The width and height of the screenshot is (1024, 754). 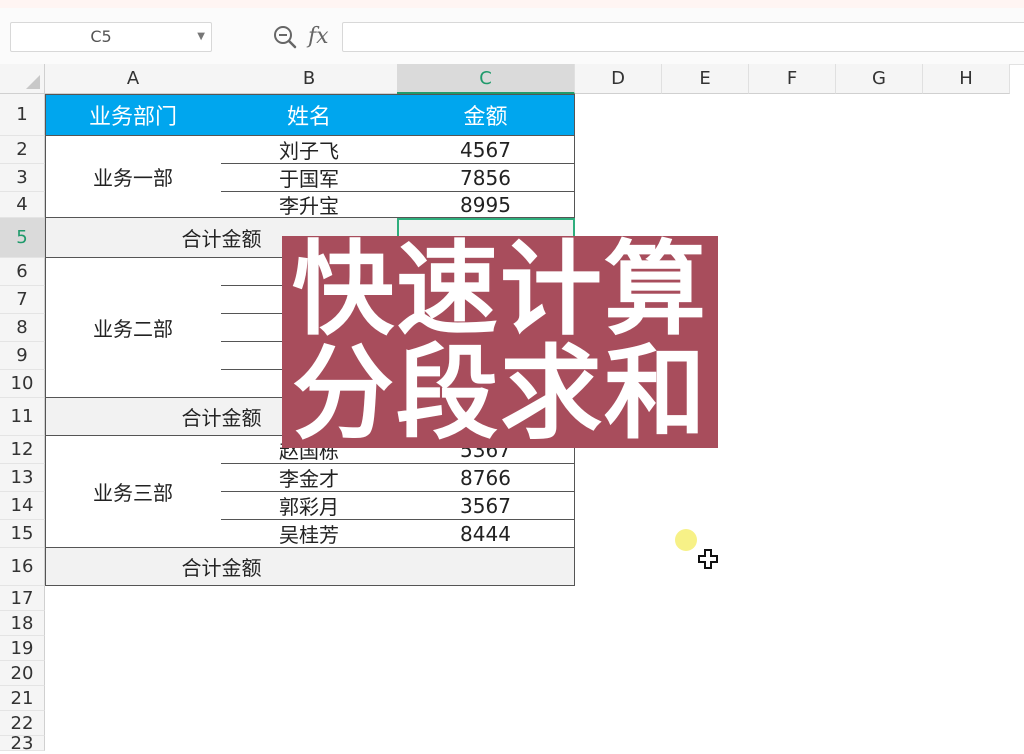 What do you see at coordinates (22, 356) in the screenshot?
I see `row-header-9: 9` at bounding box center [22, 356].